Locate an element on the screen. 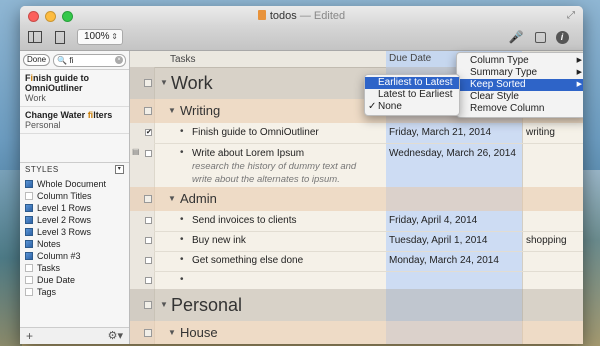  title-bar: todos — Edited ⤢ is located at coordinates (301, 16).